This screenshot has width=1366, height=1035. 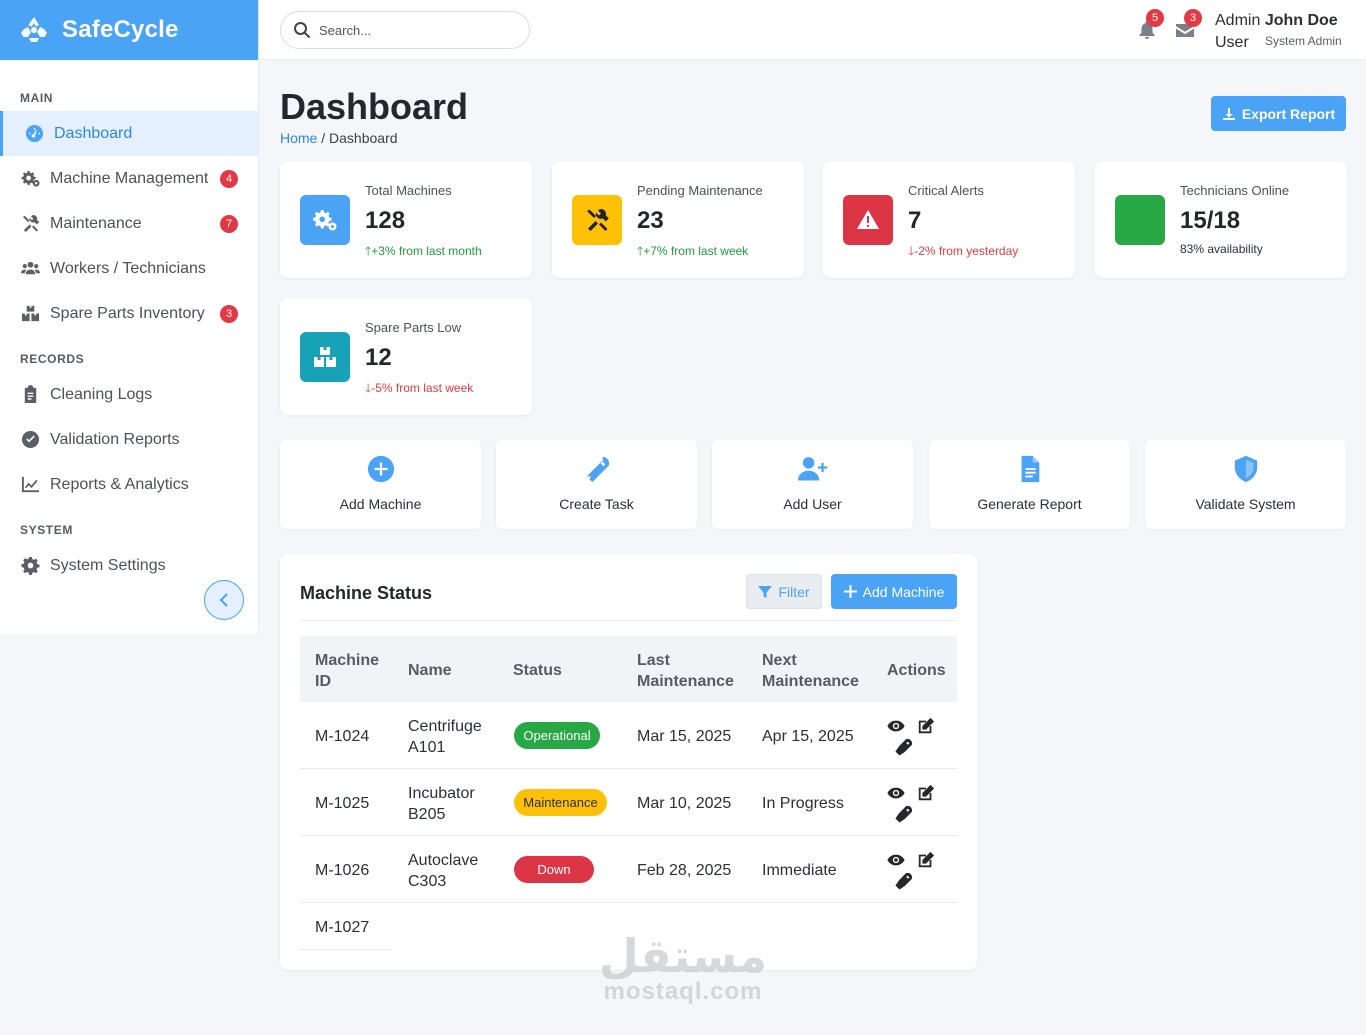 I want to click on export-report-label: Export Report, so click(x=1288, y=113).